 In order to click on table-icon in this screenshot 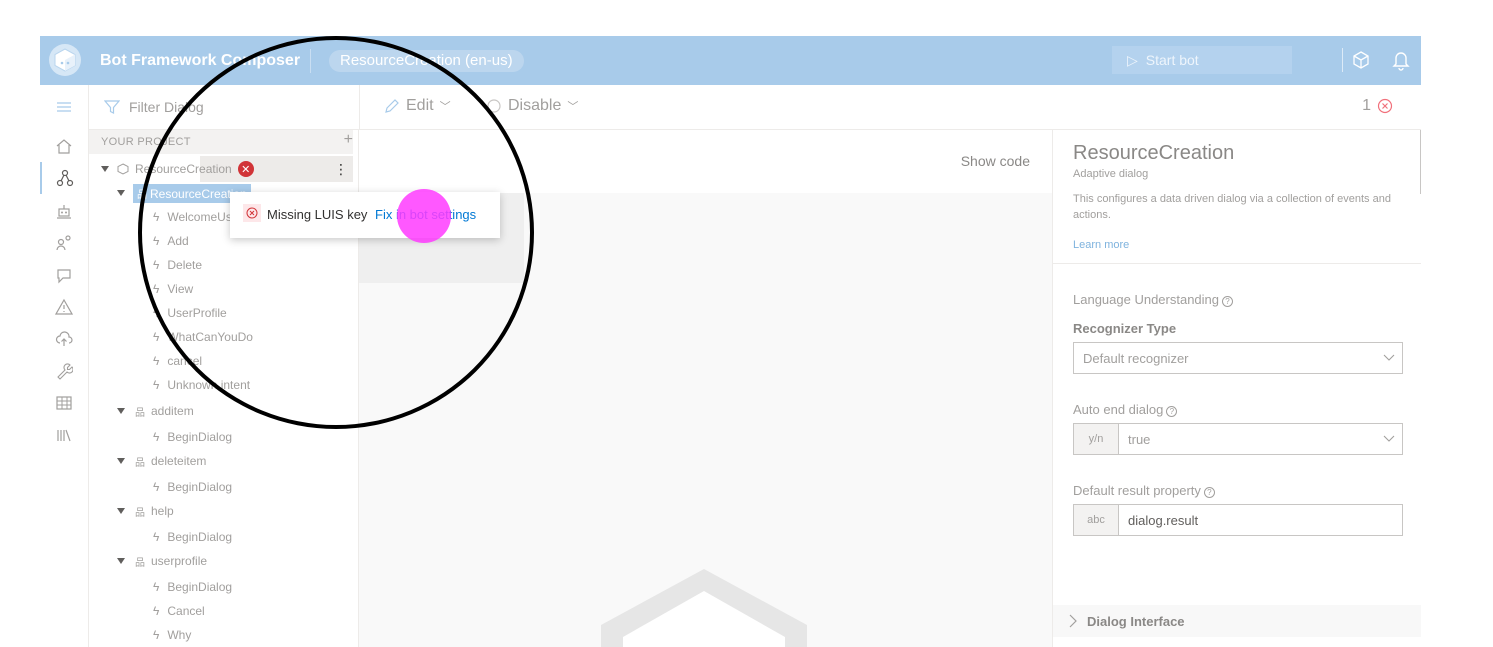, I will do `click(64, 403)`.